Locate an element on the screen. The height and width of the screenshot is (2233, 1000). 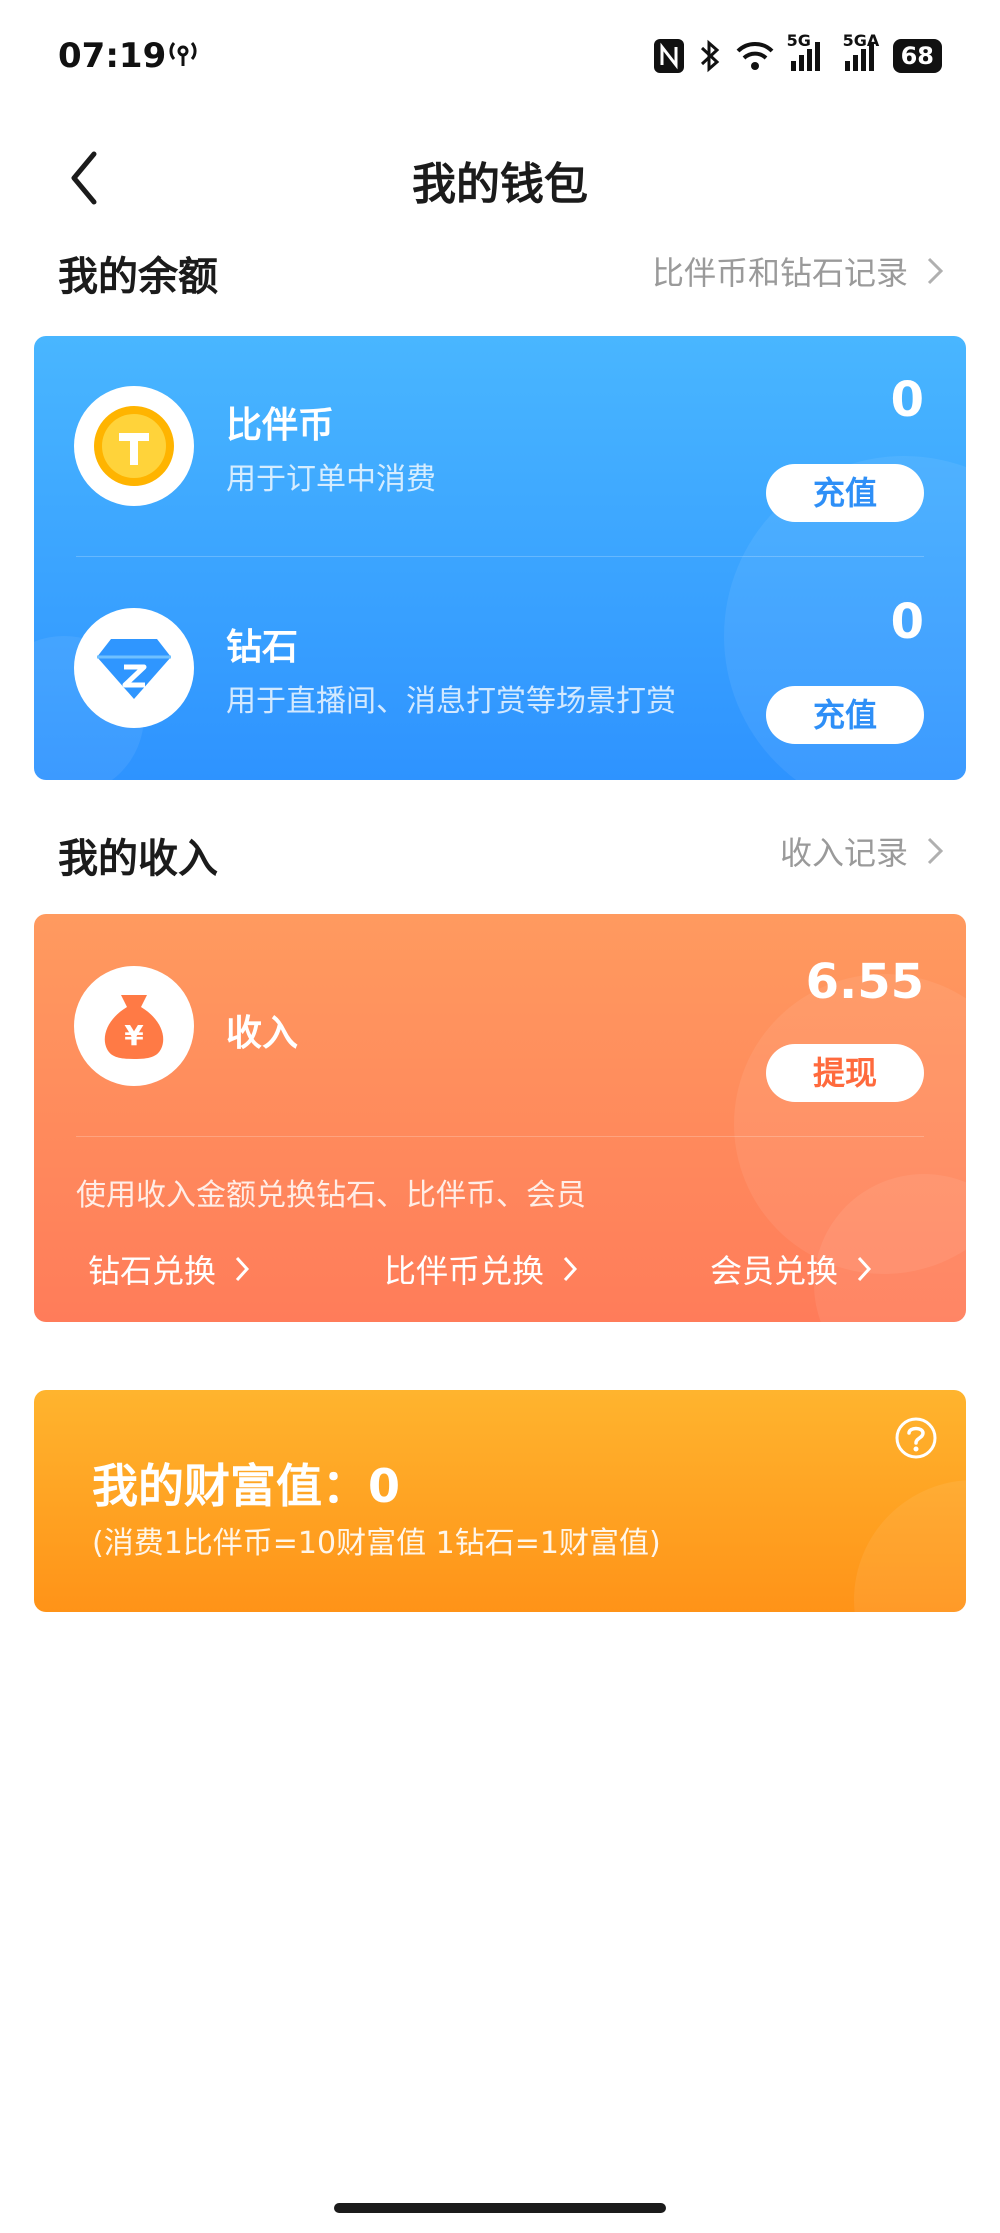
bluetooth-icon is located at coordinates (710, 56).